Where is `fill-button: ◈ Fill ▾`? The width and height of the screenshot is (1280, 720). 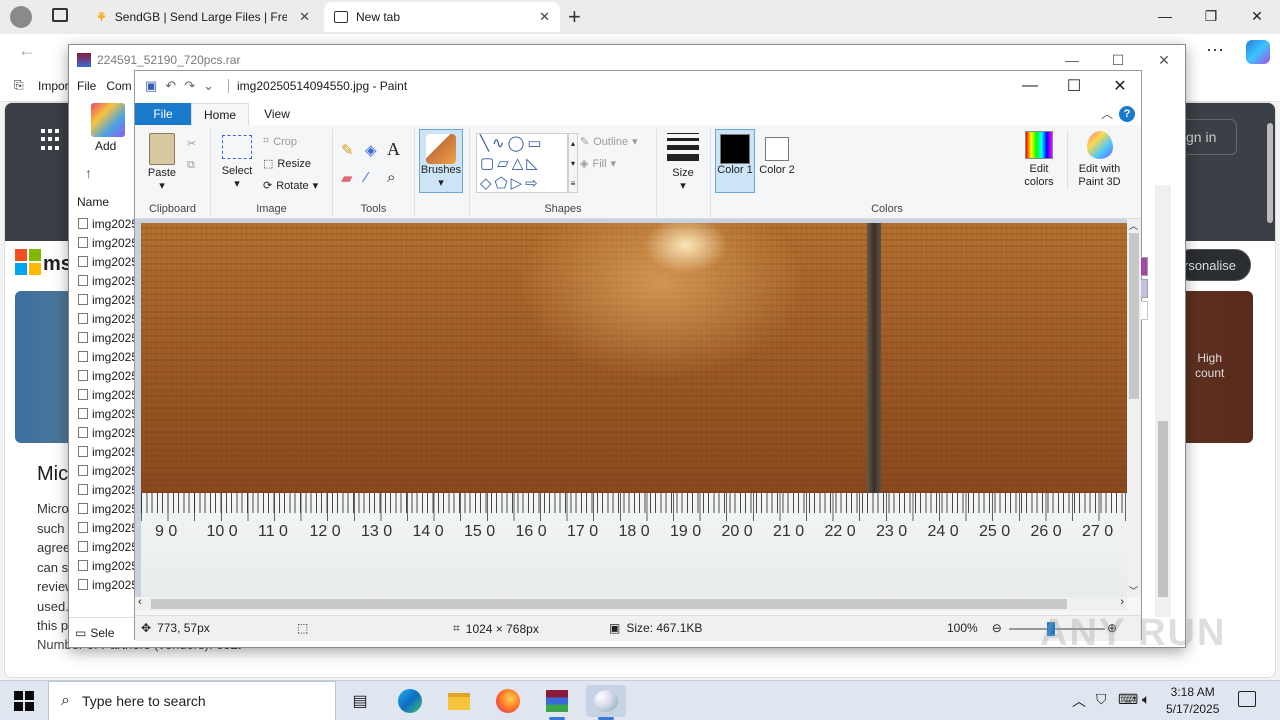
fill-button: ◈ Fill ▾ is located at coordinates (598, 164).